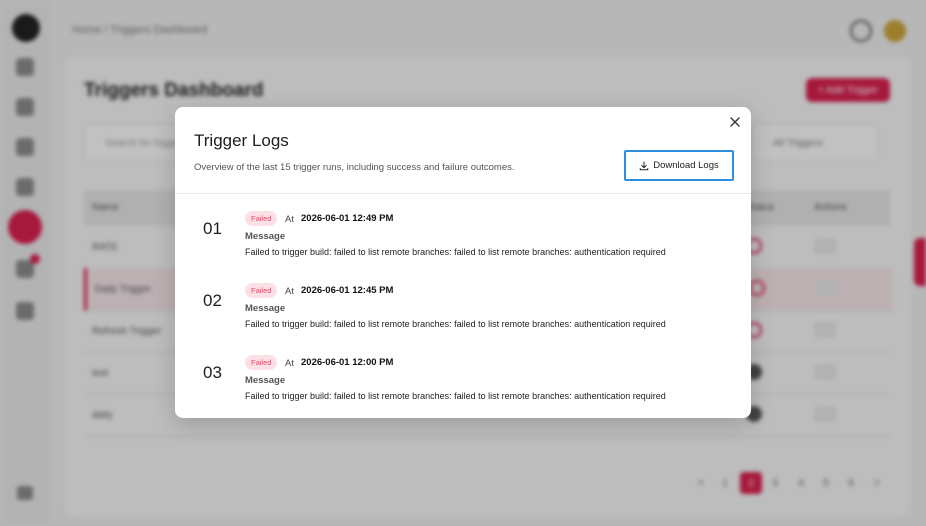 Image resolution: width=926 pixels, height=526 pixels. I want to click on download-logs-button: Download Logs, so click(679, 165).